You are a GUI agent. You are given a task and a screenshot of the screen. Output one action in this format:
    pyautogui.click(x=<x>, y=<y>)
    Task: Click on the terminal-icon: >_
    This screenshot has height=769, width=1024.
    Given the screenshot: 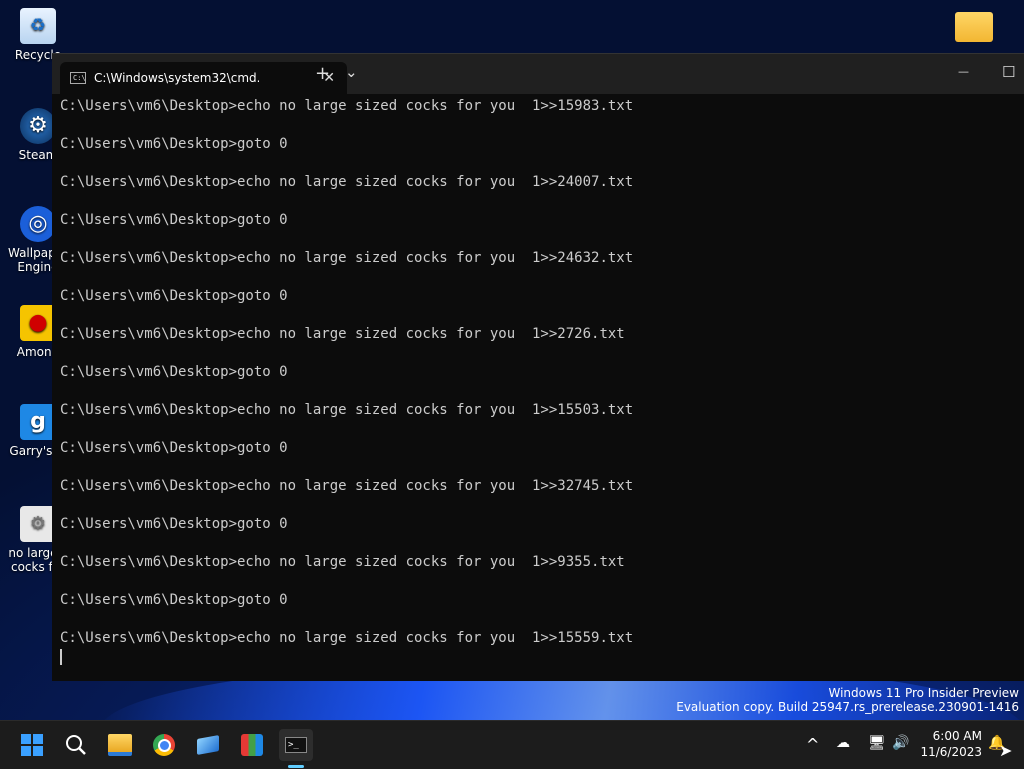 What is the action you would take?
    pyautogui.click(x=296, y=745)
    